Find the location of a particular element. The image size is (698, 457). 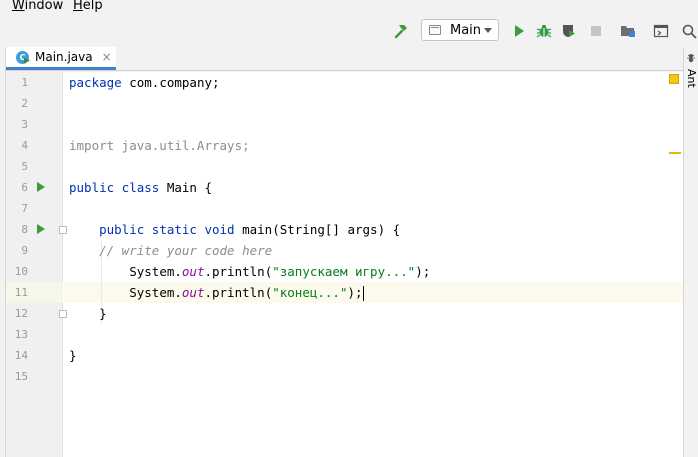

close-icon: × is located at coordinates (107, 57).